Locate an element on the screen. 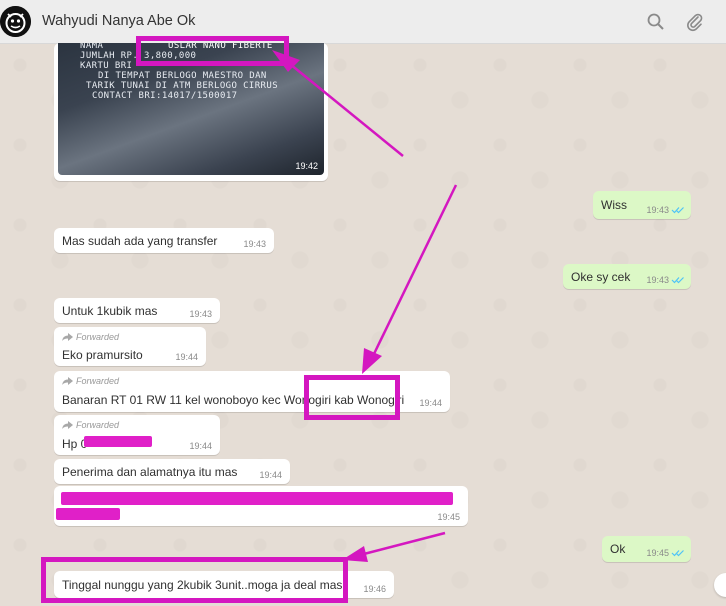  attach-icon is located at coordinates (695, 22).